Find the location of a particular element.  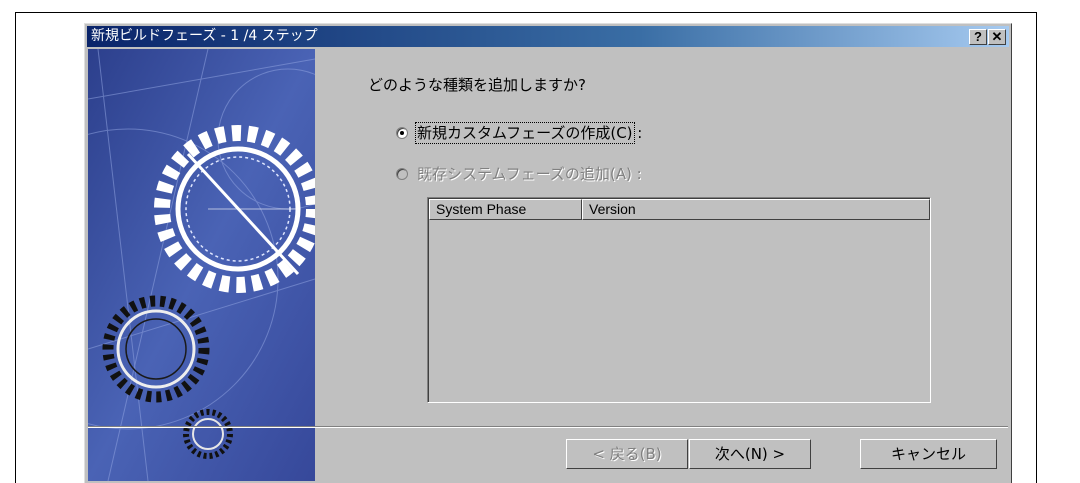

radio-existing-system-phase: 既存システムフェーズの追加(A) : is located at coordinates (519, 173).